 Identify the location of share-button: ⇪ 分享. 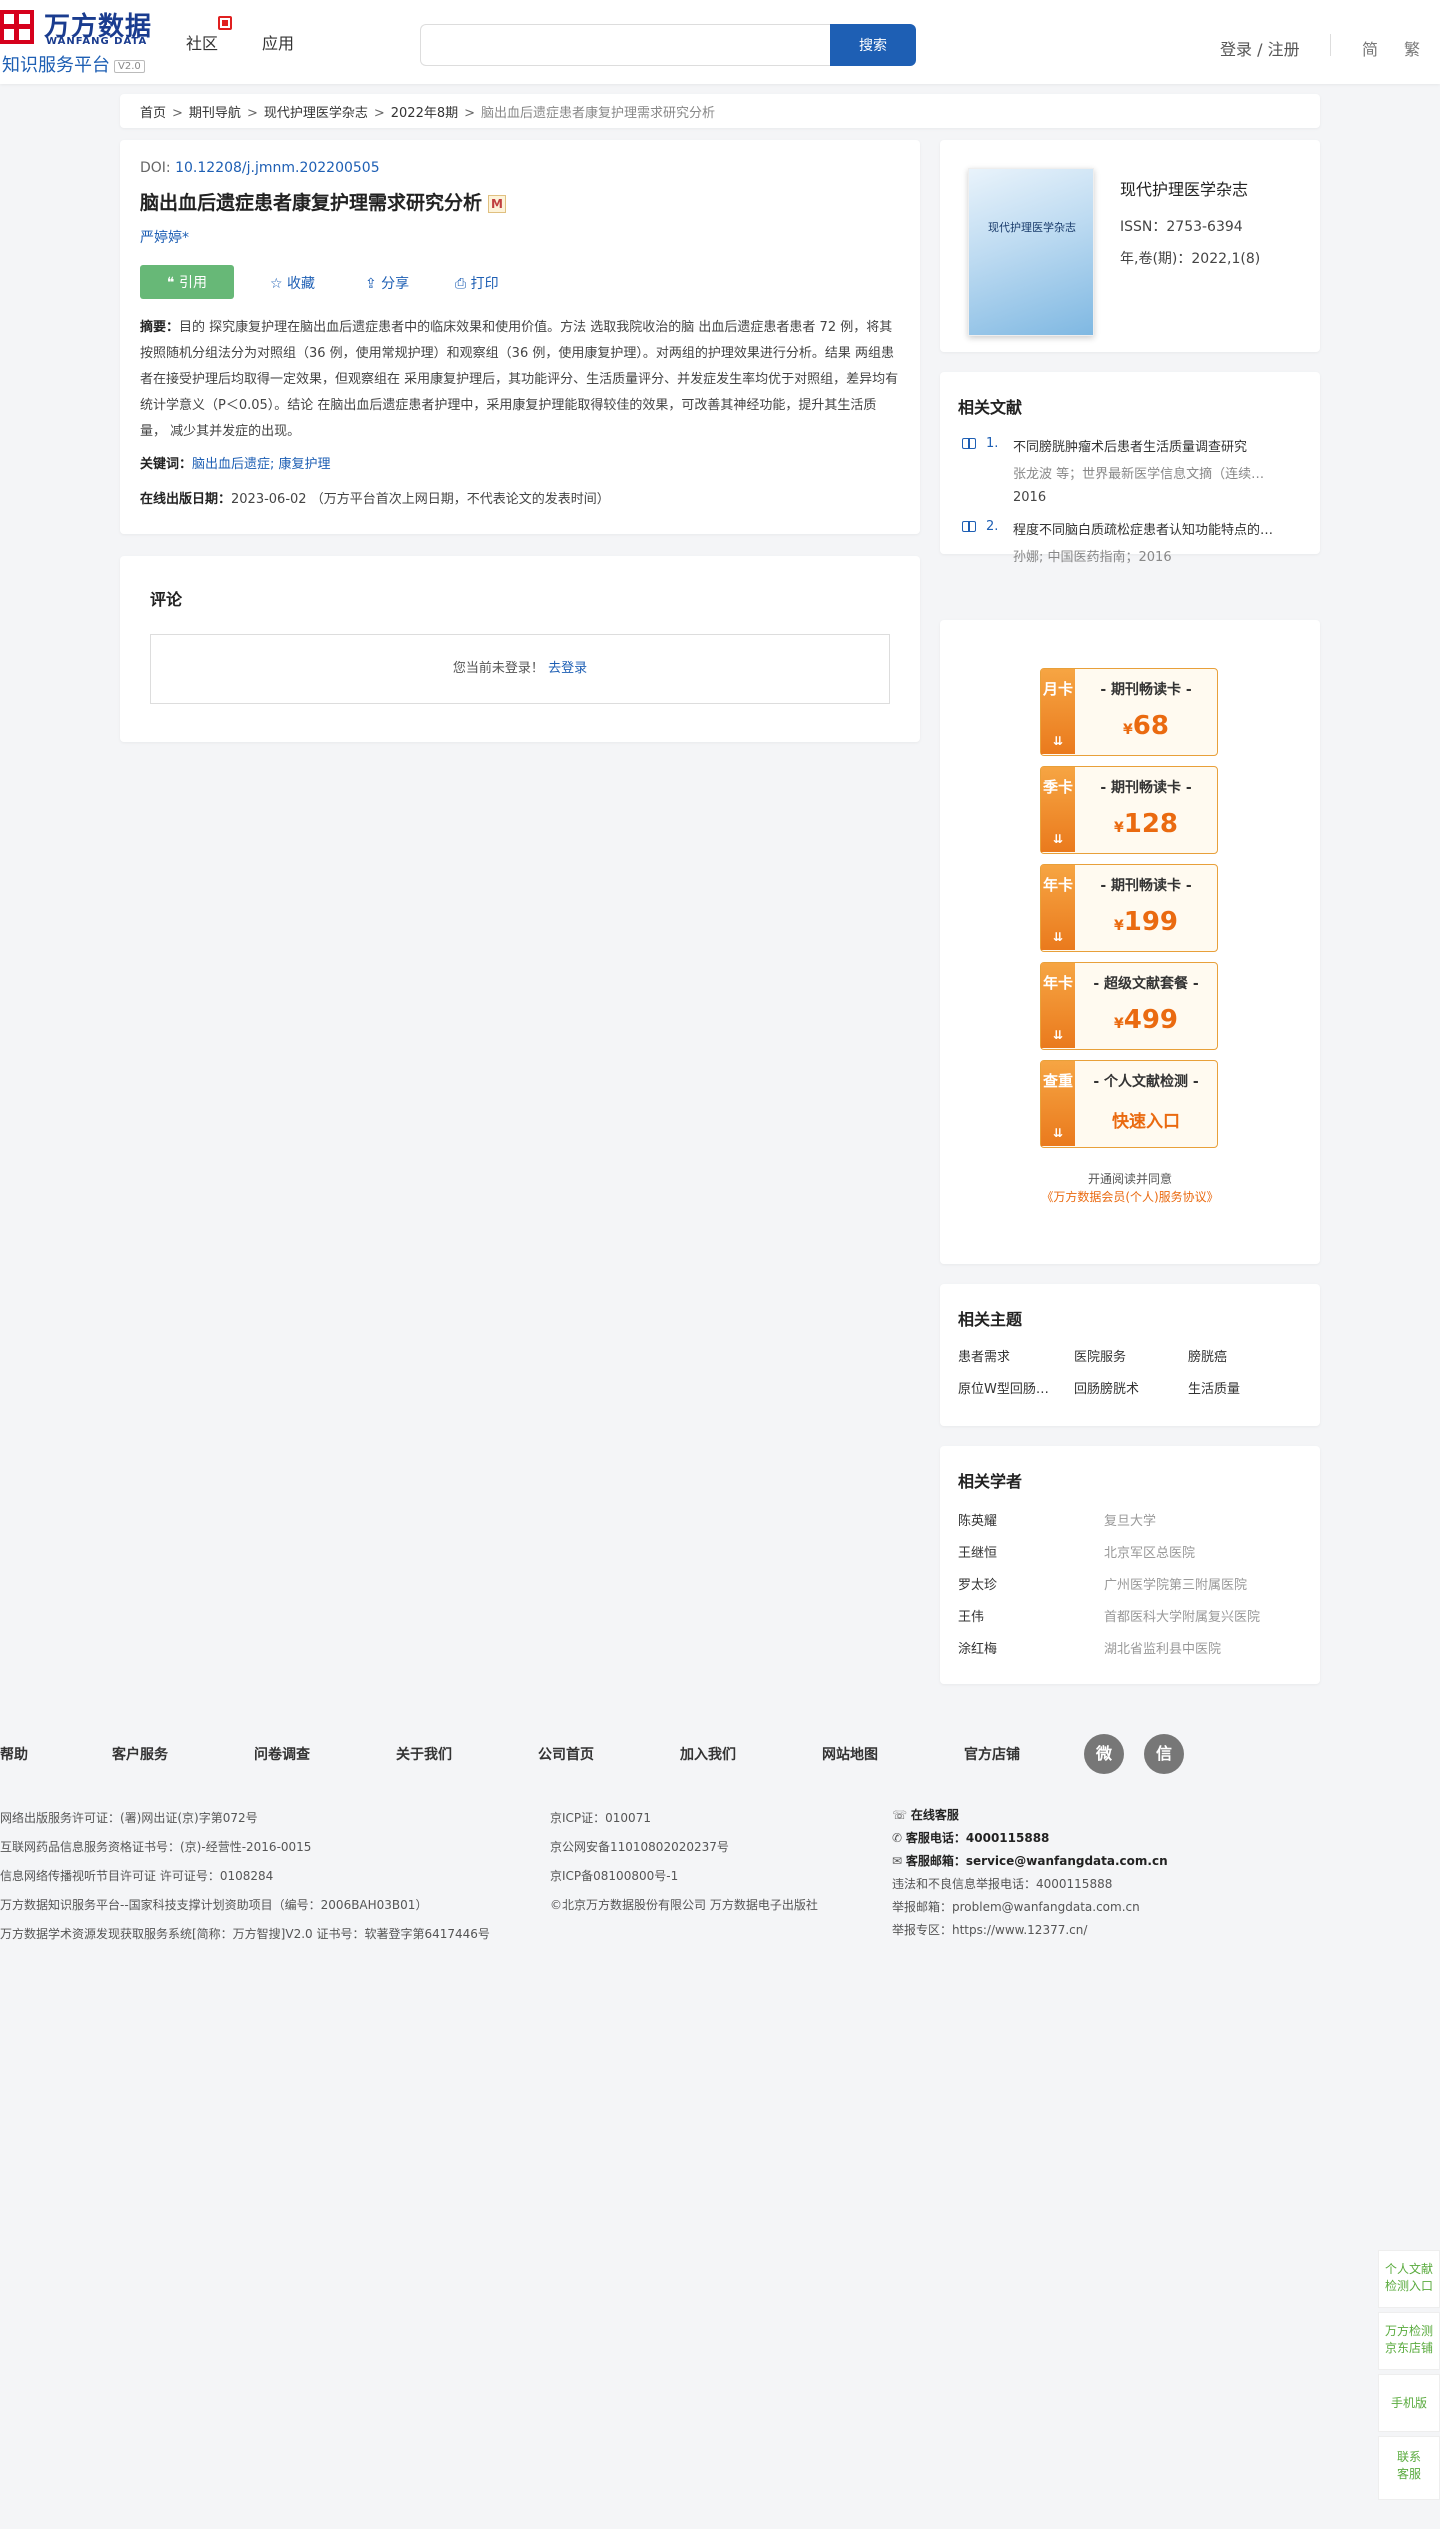
(387, 283).